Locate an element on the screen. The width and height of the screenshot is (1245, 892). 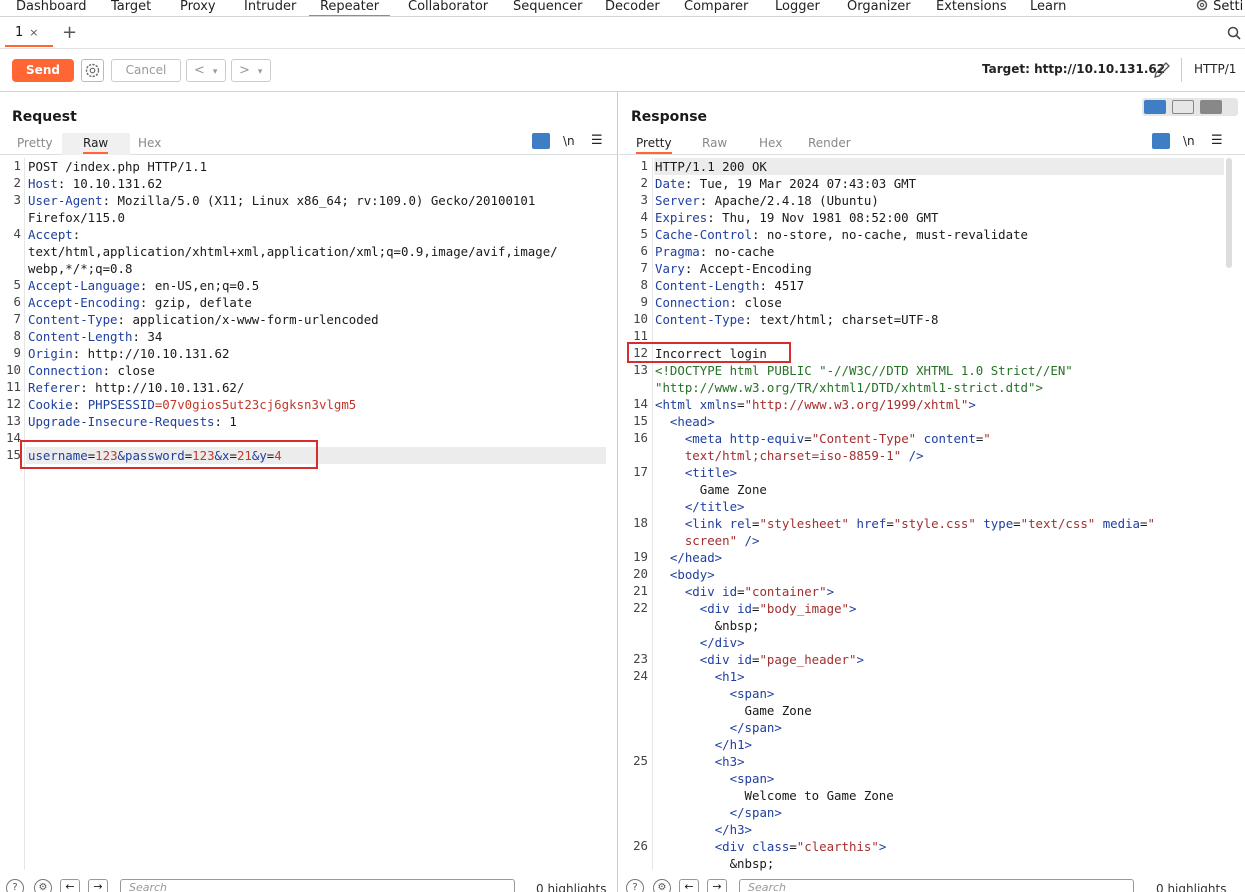
header-name: Accept-Encoding is located at coordinates (84, 302).